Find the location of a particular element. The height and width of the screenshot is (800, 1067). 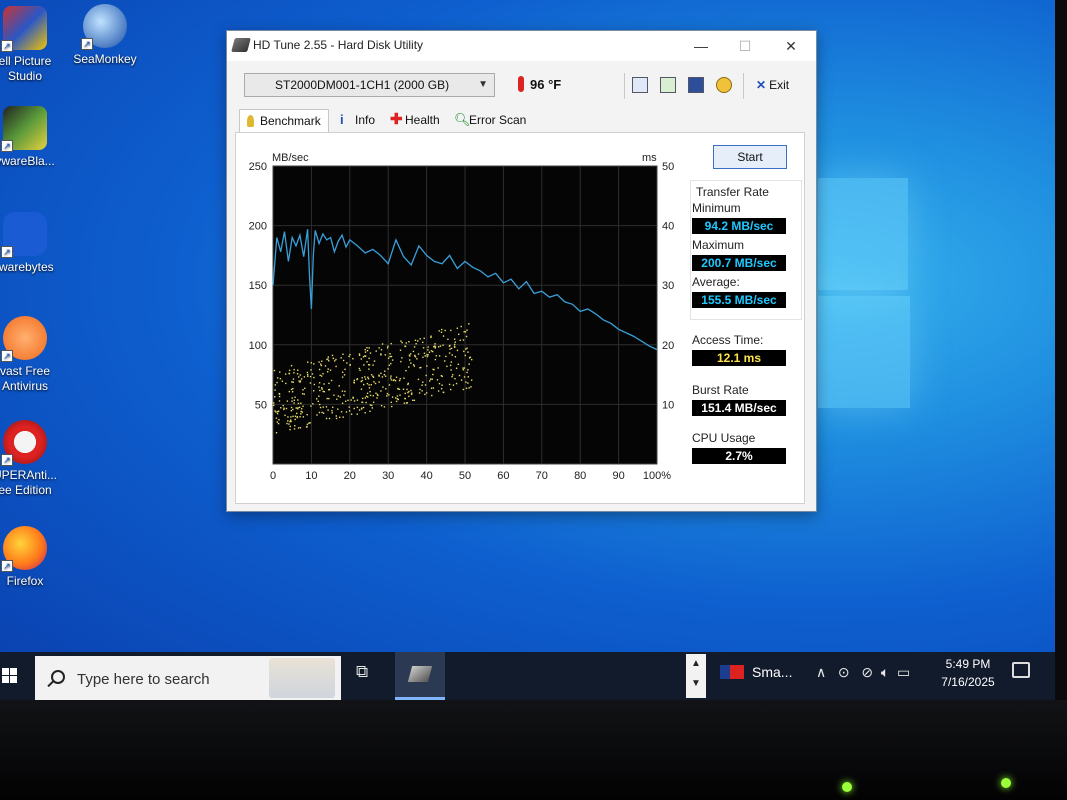

meet-now-icon: ⊙ is located at coordinates (844, 672).